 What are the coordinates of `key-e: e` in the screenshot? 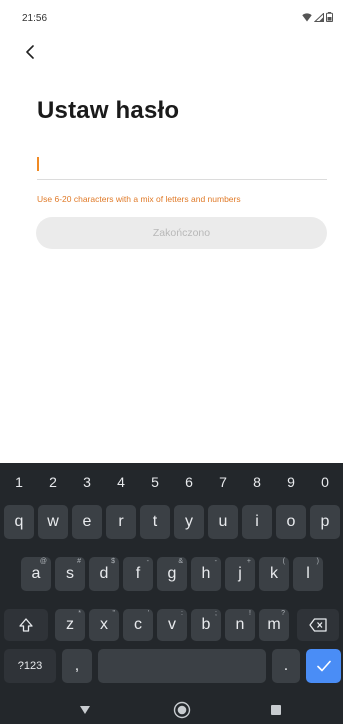 It's located at (87, 522).